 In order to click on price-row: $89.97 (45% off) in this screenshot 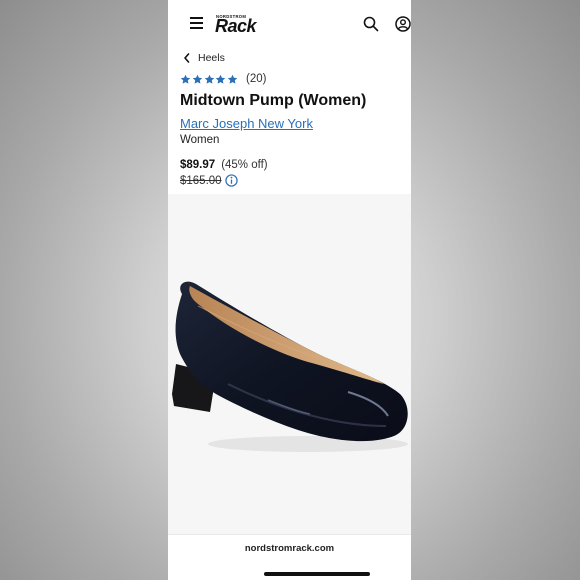, I will do `click(224, 165)`.